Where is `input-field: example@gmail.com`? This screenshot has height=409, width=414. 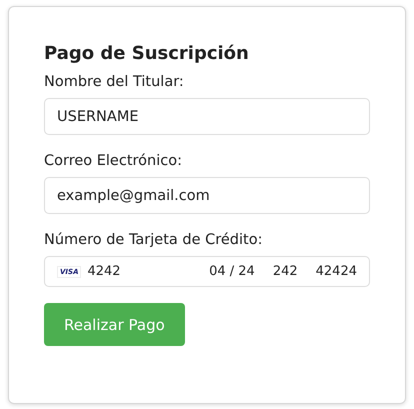 input-field: example@gmail.com is located at coordinates (207, 195).